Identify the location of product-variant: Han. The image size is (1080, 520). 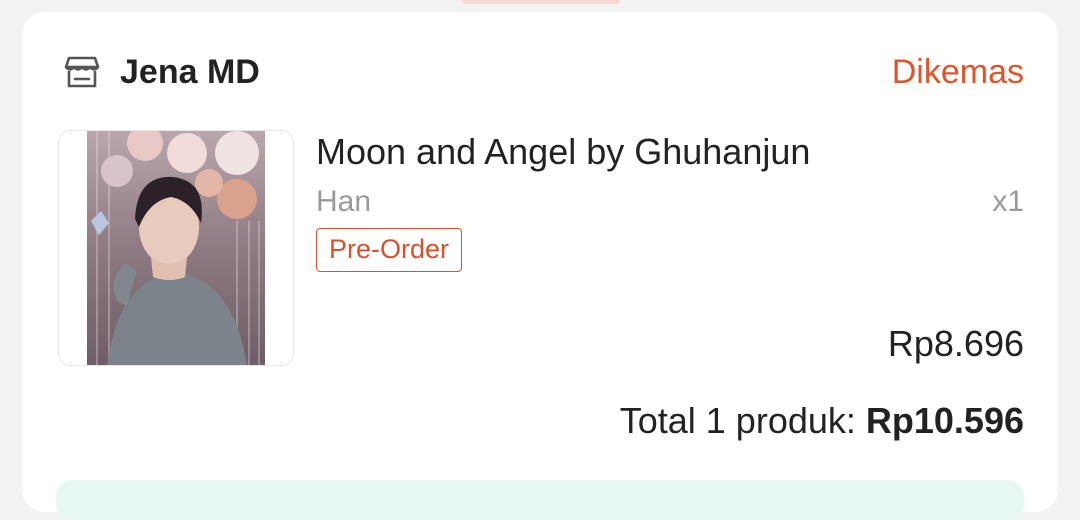
(344, 201).